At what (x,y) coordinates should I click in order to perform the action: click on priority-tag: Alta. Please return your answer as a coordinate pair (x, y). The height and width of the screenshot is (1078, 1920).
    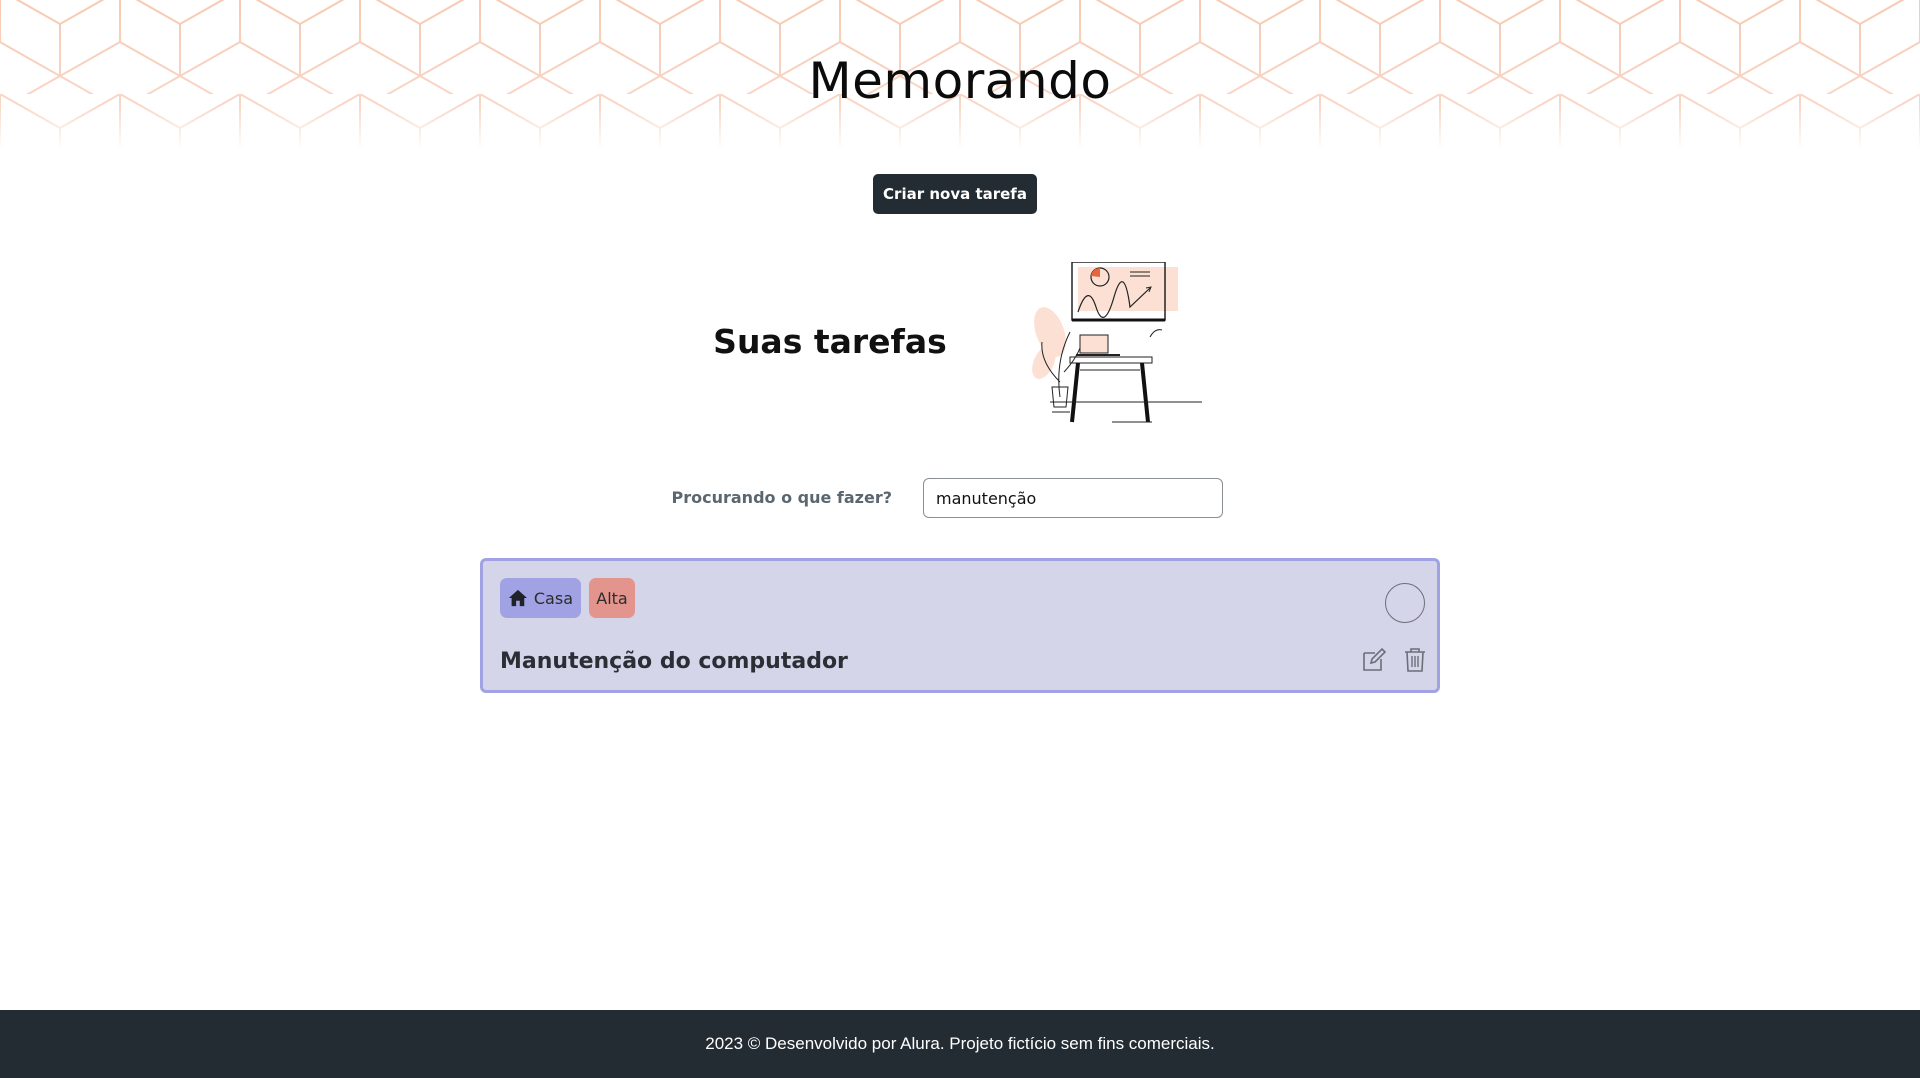
    Looking at the image, I should click on (612, 598).